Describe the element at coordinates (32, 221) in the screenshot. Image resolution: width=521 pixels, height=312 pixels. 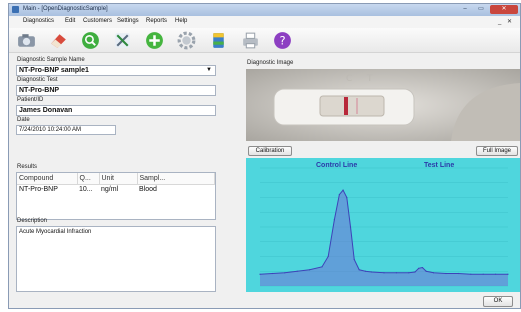
I see `description-label: Description` at that location.